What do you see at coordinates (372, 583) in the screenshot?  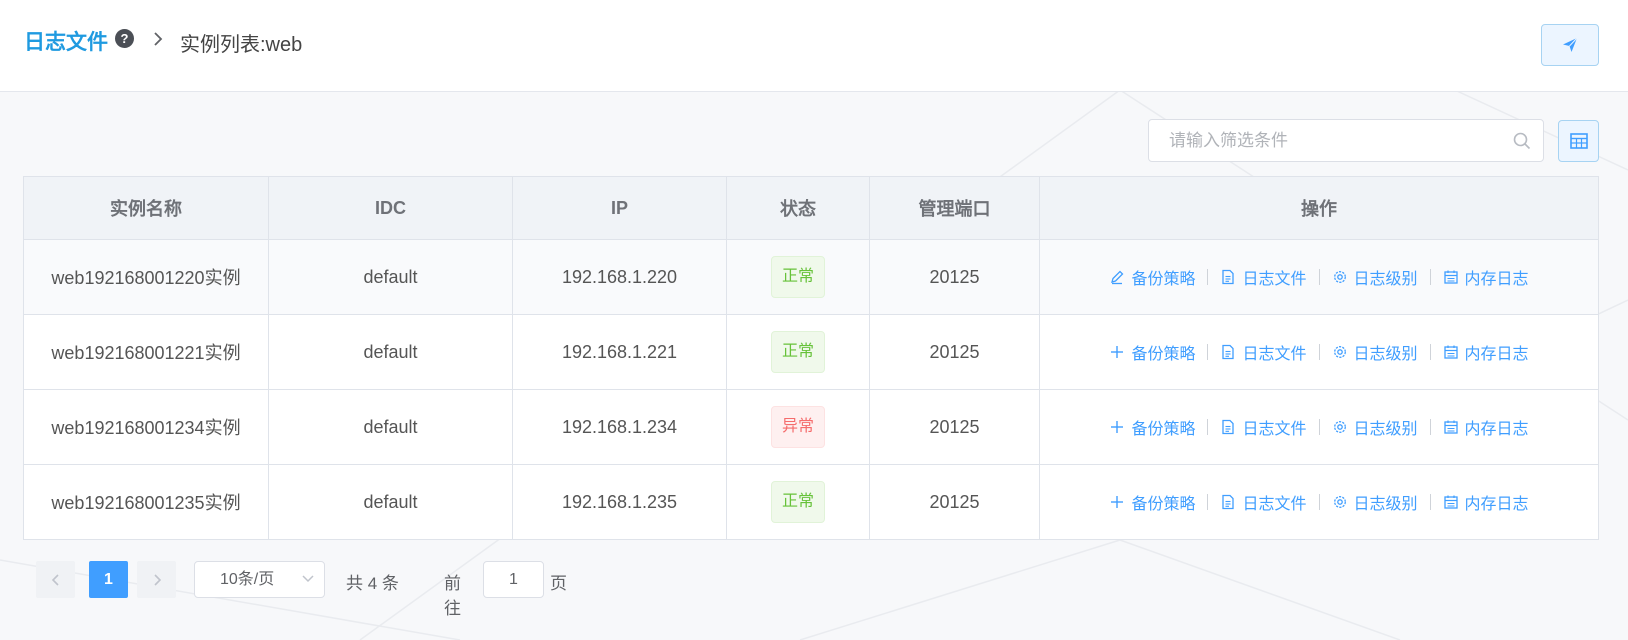 I see `total-count: 共 4 条` at bounding box center [372, 583].